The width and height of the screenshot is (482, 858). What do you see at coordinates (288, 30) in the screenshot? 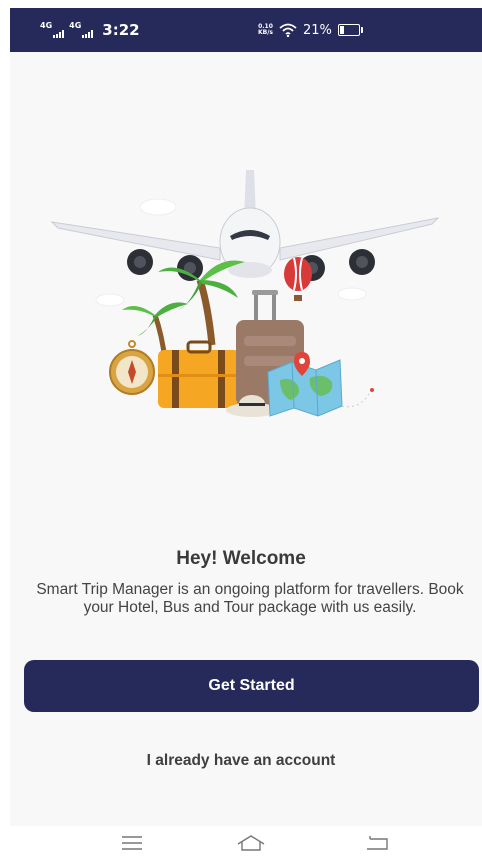
I see `wifi-icon` at bounding box center [288, 30].